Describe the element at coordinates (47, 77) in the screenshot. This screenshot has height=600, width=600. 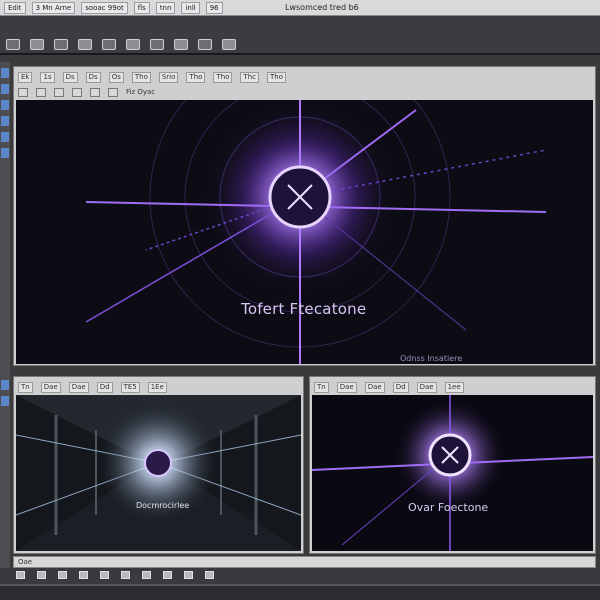
I see `panel-tab: 1s` at that location.